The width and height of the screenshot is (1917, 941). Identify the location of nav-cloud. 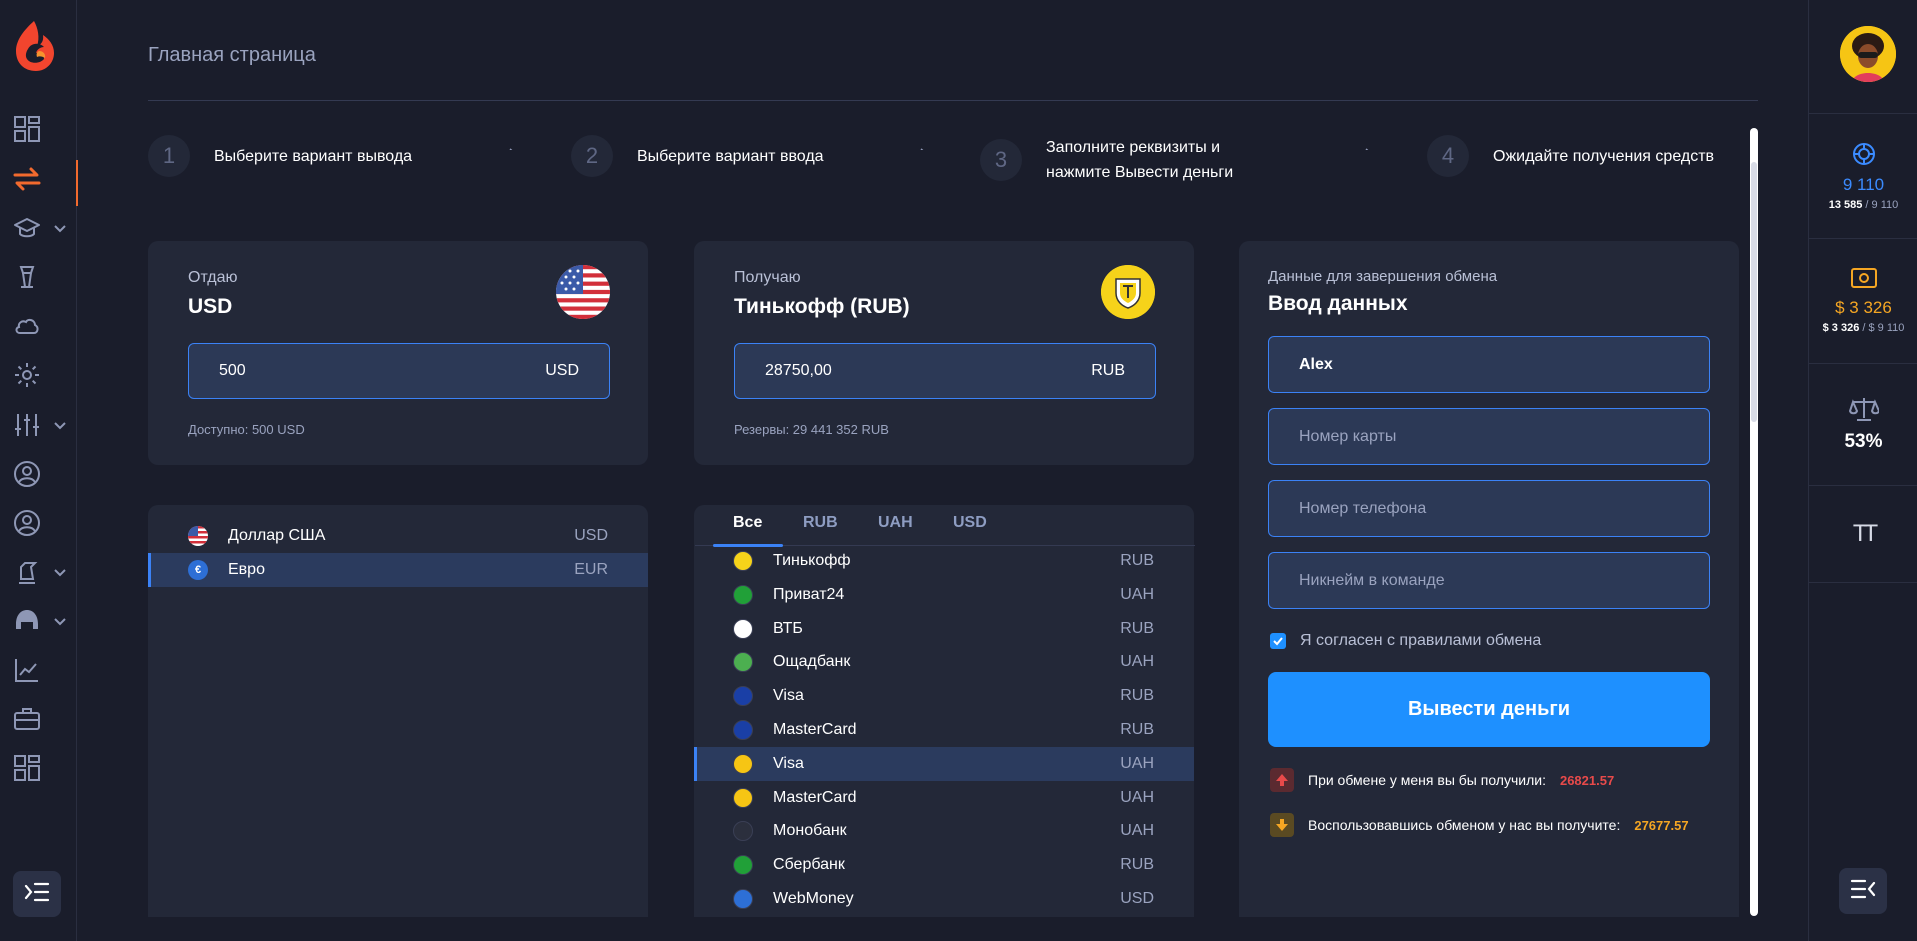
(38, 326).